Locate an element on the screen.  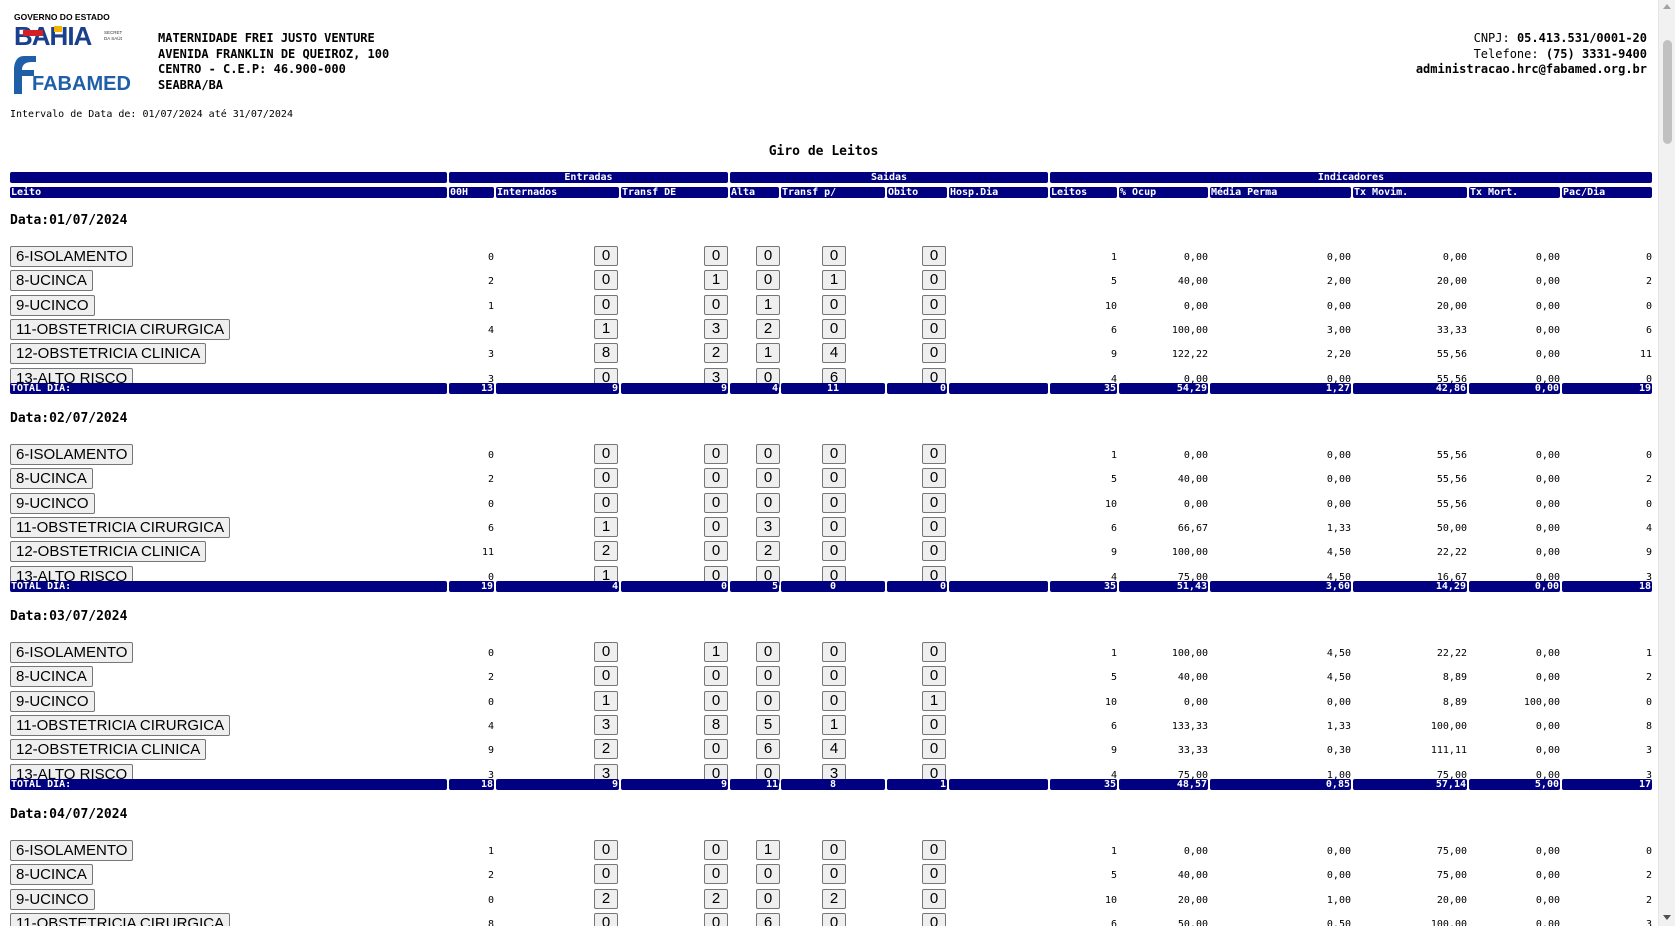
count-box-obito: 1 is located at coordinates (934, 700).